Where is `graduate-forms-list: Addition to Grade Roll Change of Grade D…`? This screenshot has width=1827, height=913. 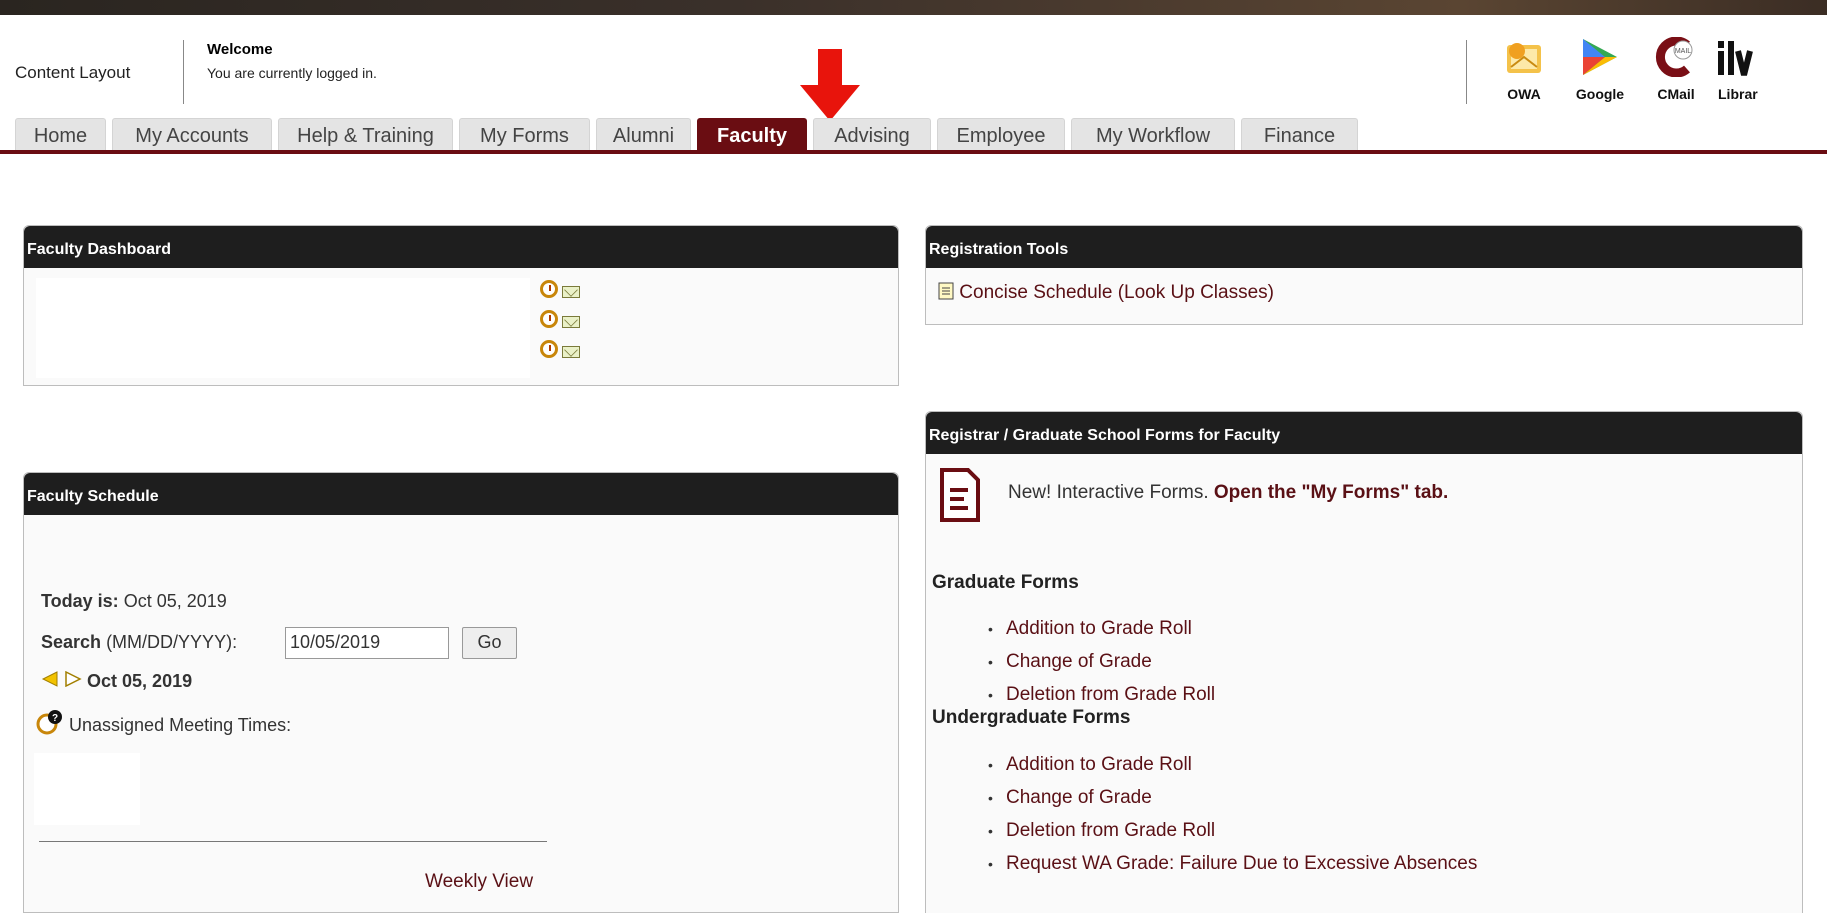
graduate-forms-list: Addition to Grade Roll Change of Grade D… is located at coordinates (1101, 667).